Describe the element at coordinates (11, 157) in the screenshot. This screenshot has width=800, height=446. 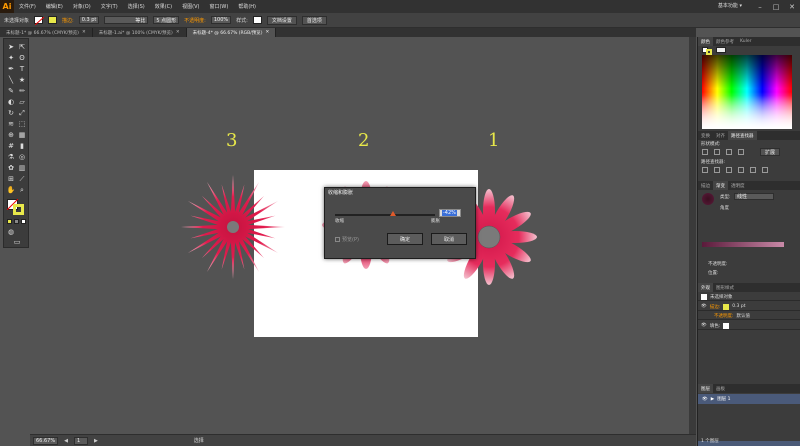
I see `eyedropper-tool-icon: ⚗` at that location.